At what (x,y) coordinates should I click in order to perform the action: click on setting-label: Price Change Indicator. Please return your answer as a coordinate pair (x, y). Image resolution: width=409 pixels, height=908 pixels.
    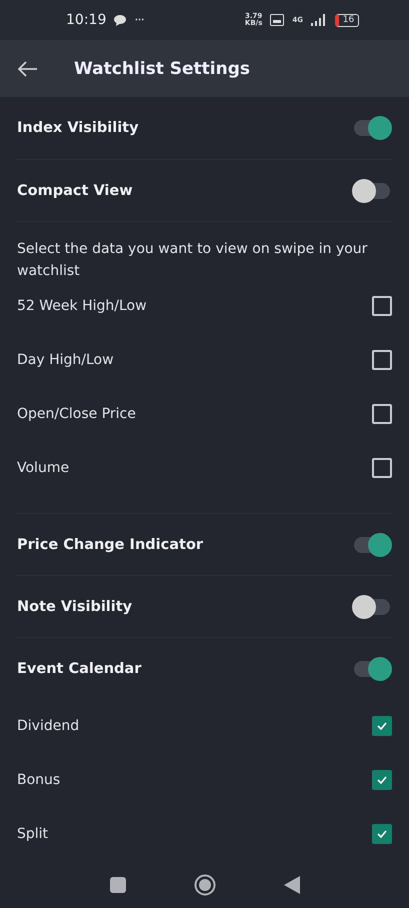
    Looking at the image, I should click on (110, 544).